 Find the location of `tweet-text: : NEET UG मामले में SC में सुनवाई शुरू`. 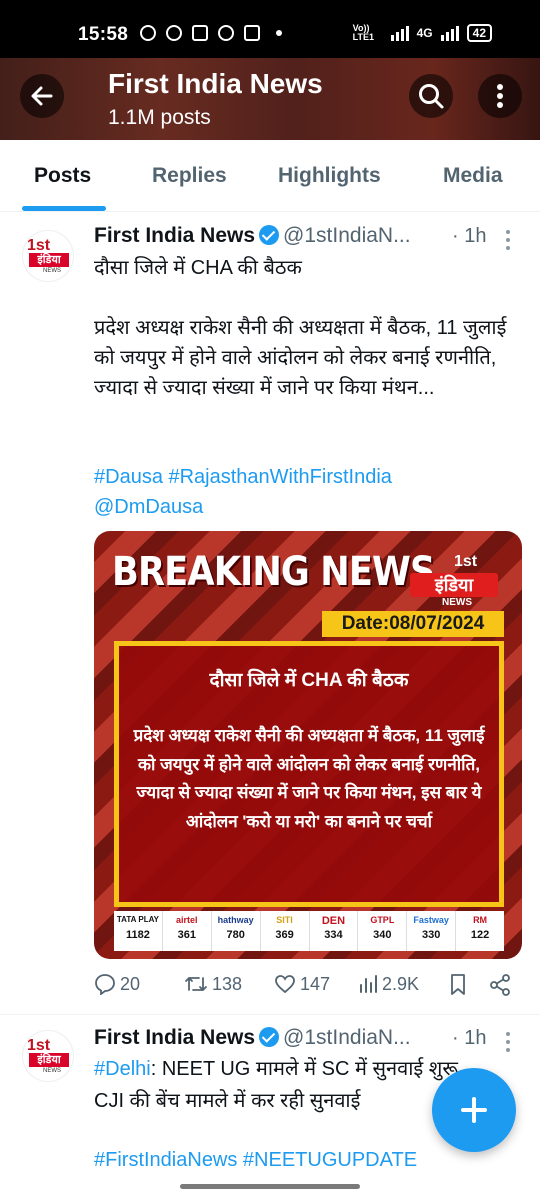

tweet-text: : NEET UG मामले में SC में सुनवाई शुरू is located at coordinates (304, 1069).